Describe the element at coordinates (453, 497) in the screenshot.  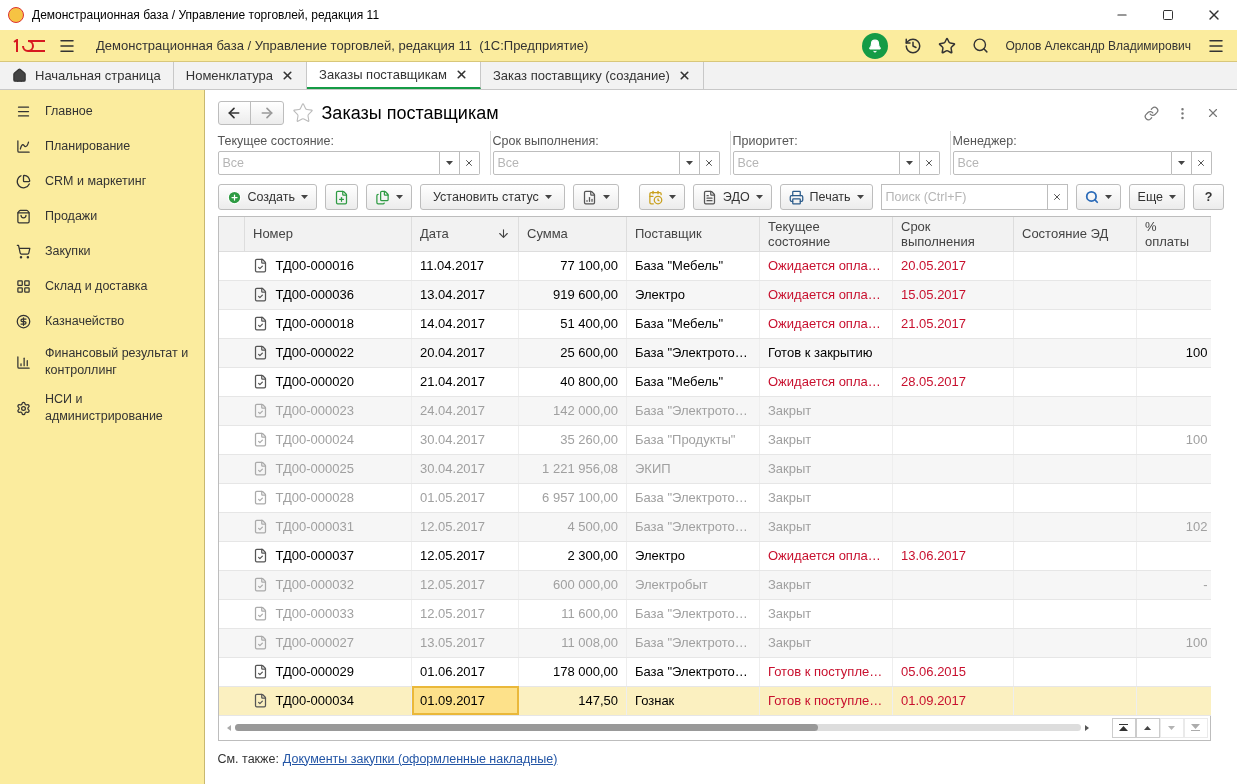
I see `table-cell: 01.05.2017` at that location.